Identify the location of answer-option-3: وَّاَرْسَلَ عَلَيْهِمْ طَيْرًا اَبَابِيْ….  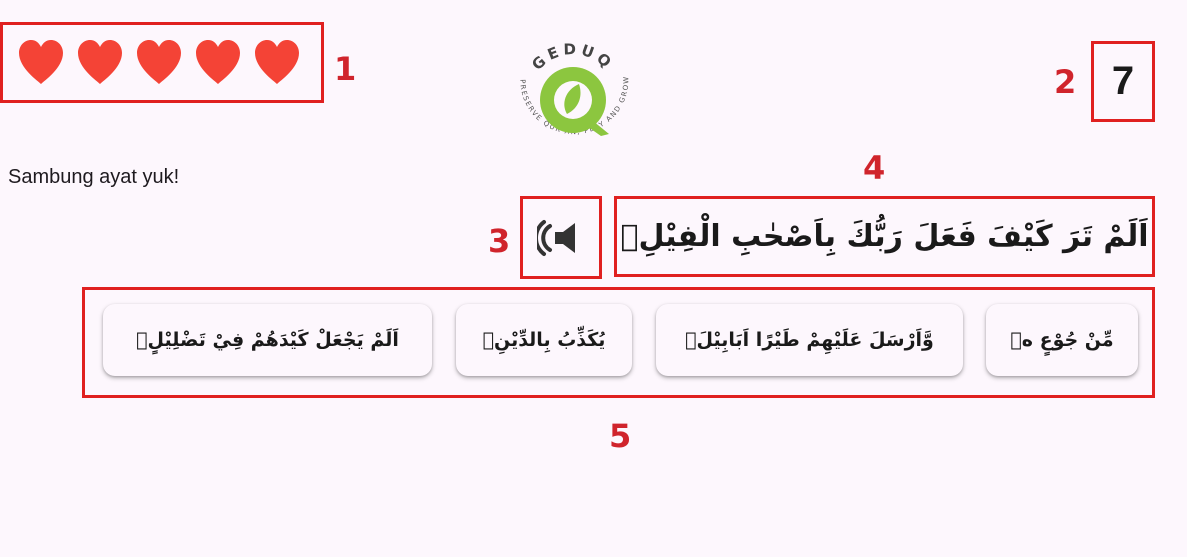
(809, 340).